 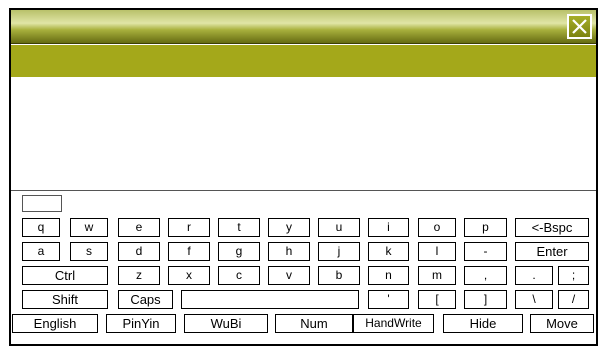 What do you see at coordinates (552, 227) in the screenshot?
I see `key-backspace: <-Bspc` at bounding box center [552, 227].